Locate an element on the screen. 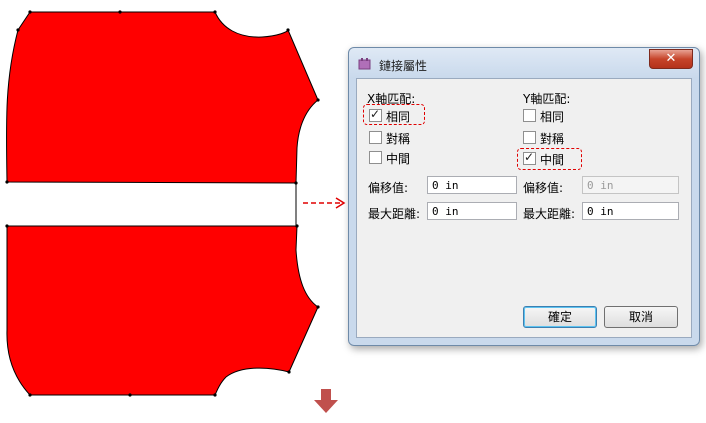 The height and width of the screenshot is (423, 706). x-max-distance-label: 最大距離: is located at coordinates (394, 214).